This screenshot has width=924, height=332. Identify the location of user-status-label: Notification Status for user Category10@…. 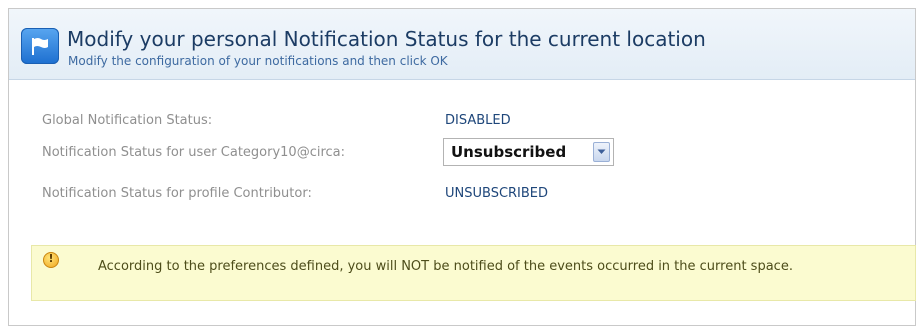
(194, 152).